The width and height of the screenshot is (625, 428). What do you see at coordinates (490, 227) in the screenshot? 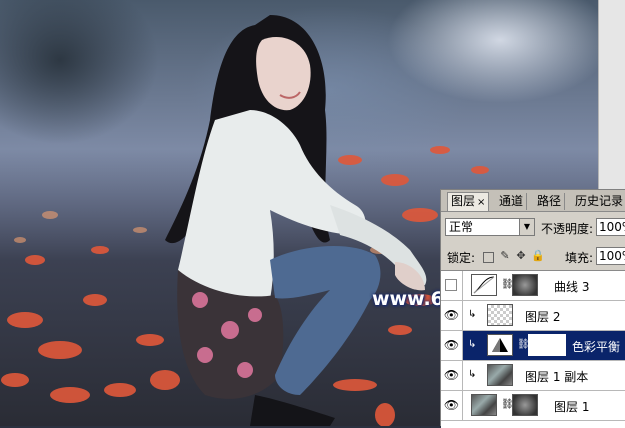
I see `blend-mode-select: 正常 ▼` at bounding box center [490, 227].